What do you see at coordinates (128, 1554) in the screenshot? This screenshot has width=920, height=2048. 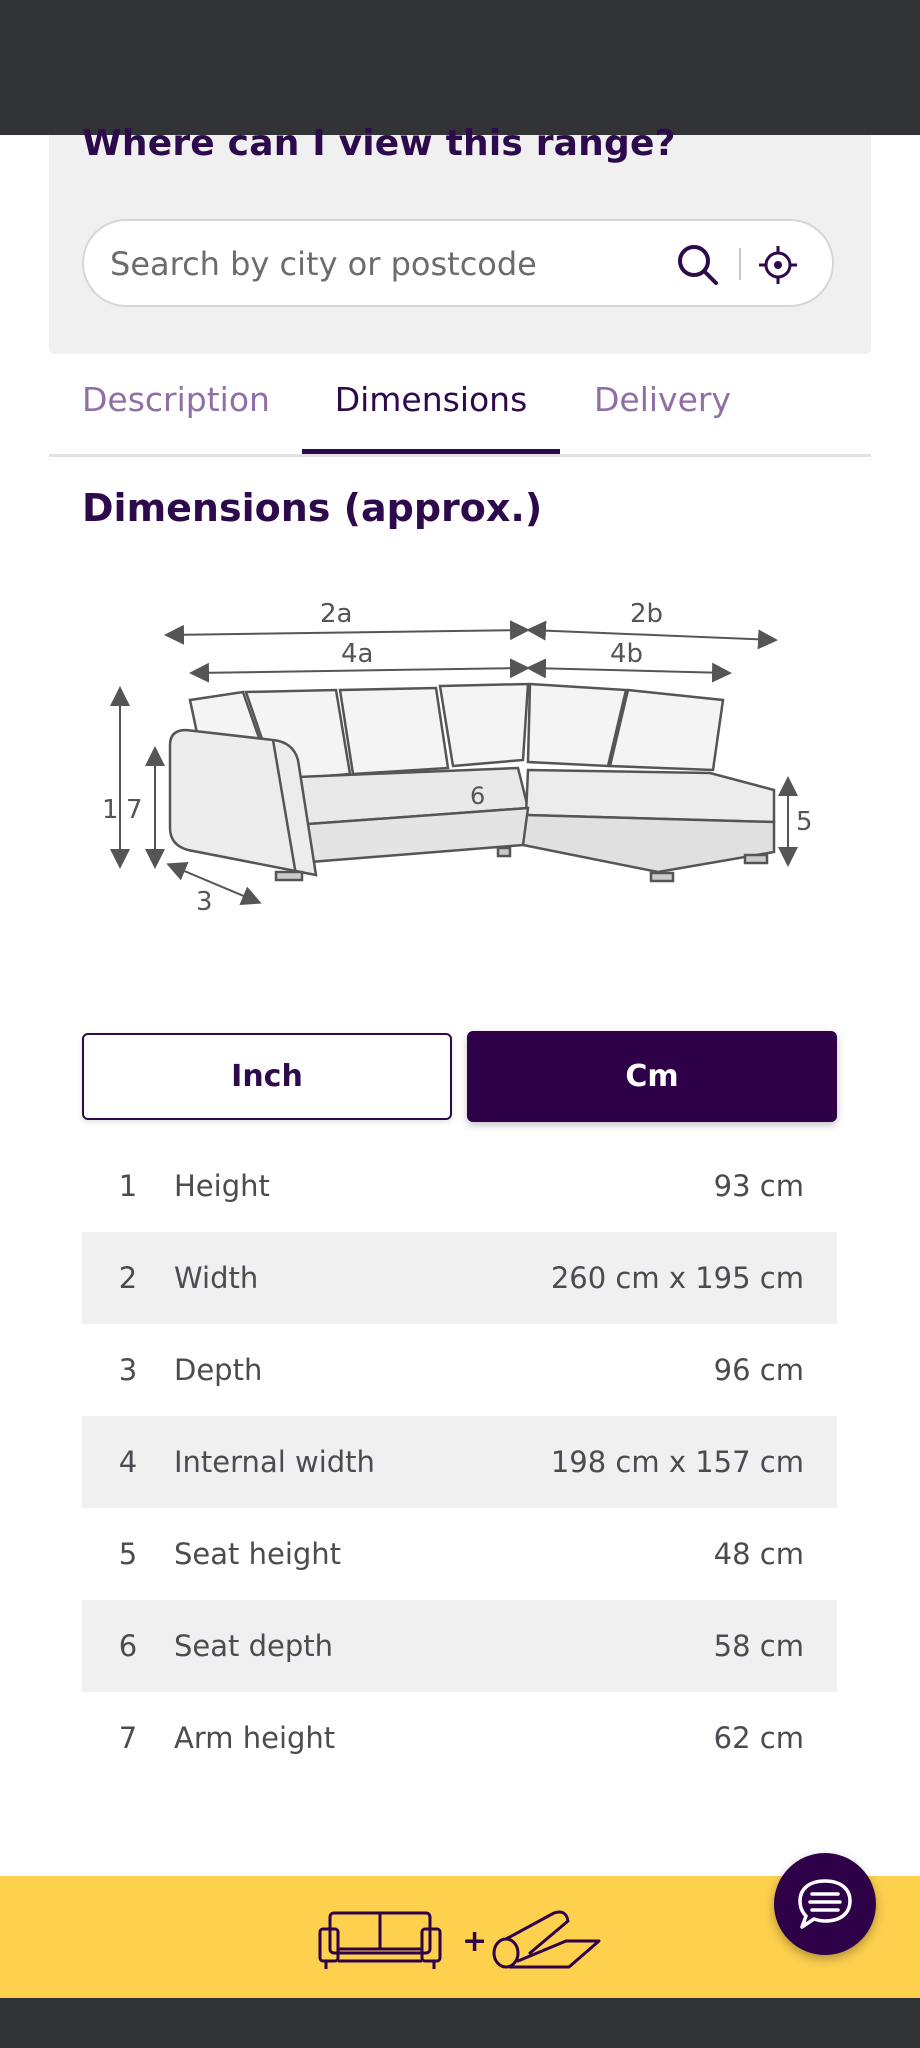 I see `row-number: 5` at bounding box center [128, 1554].